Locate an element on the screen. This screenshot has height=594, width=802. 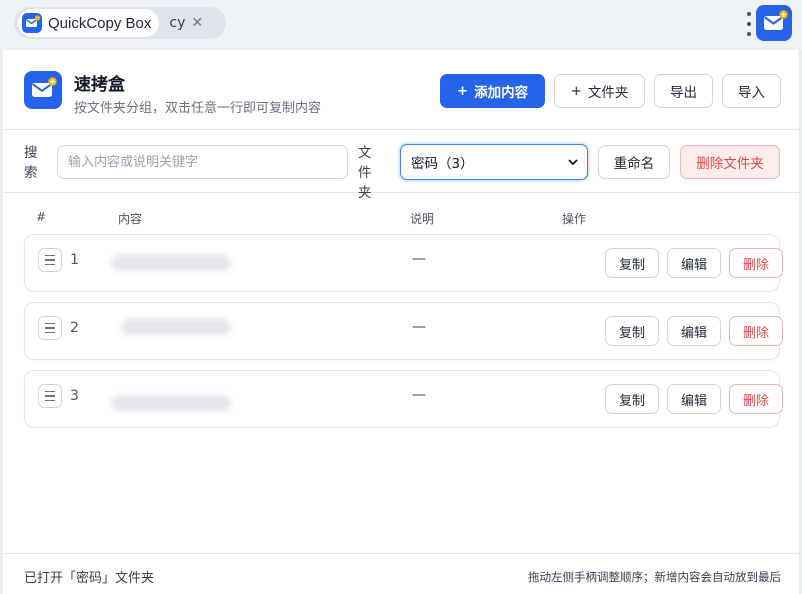
row-number: 2 is located at coordinates (74, 328).